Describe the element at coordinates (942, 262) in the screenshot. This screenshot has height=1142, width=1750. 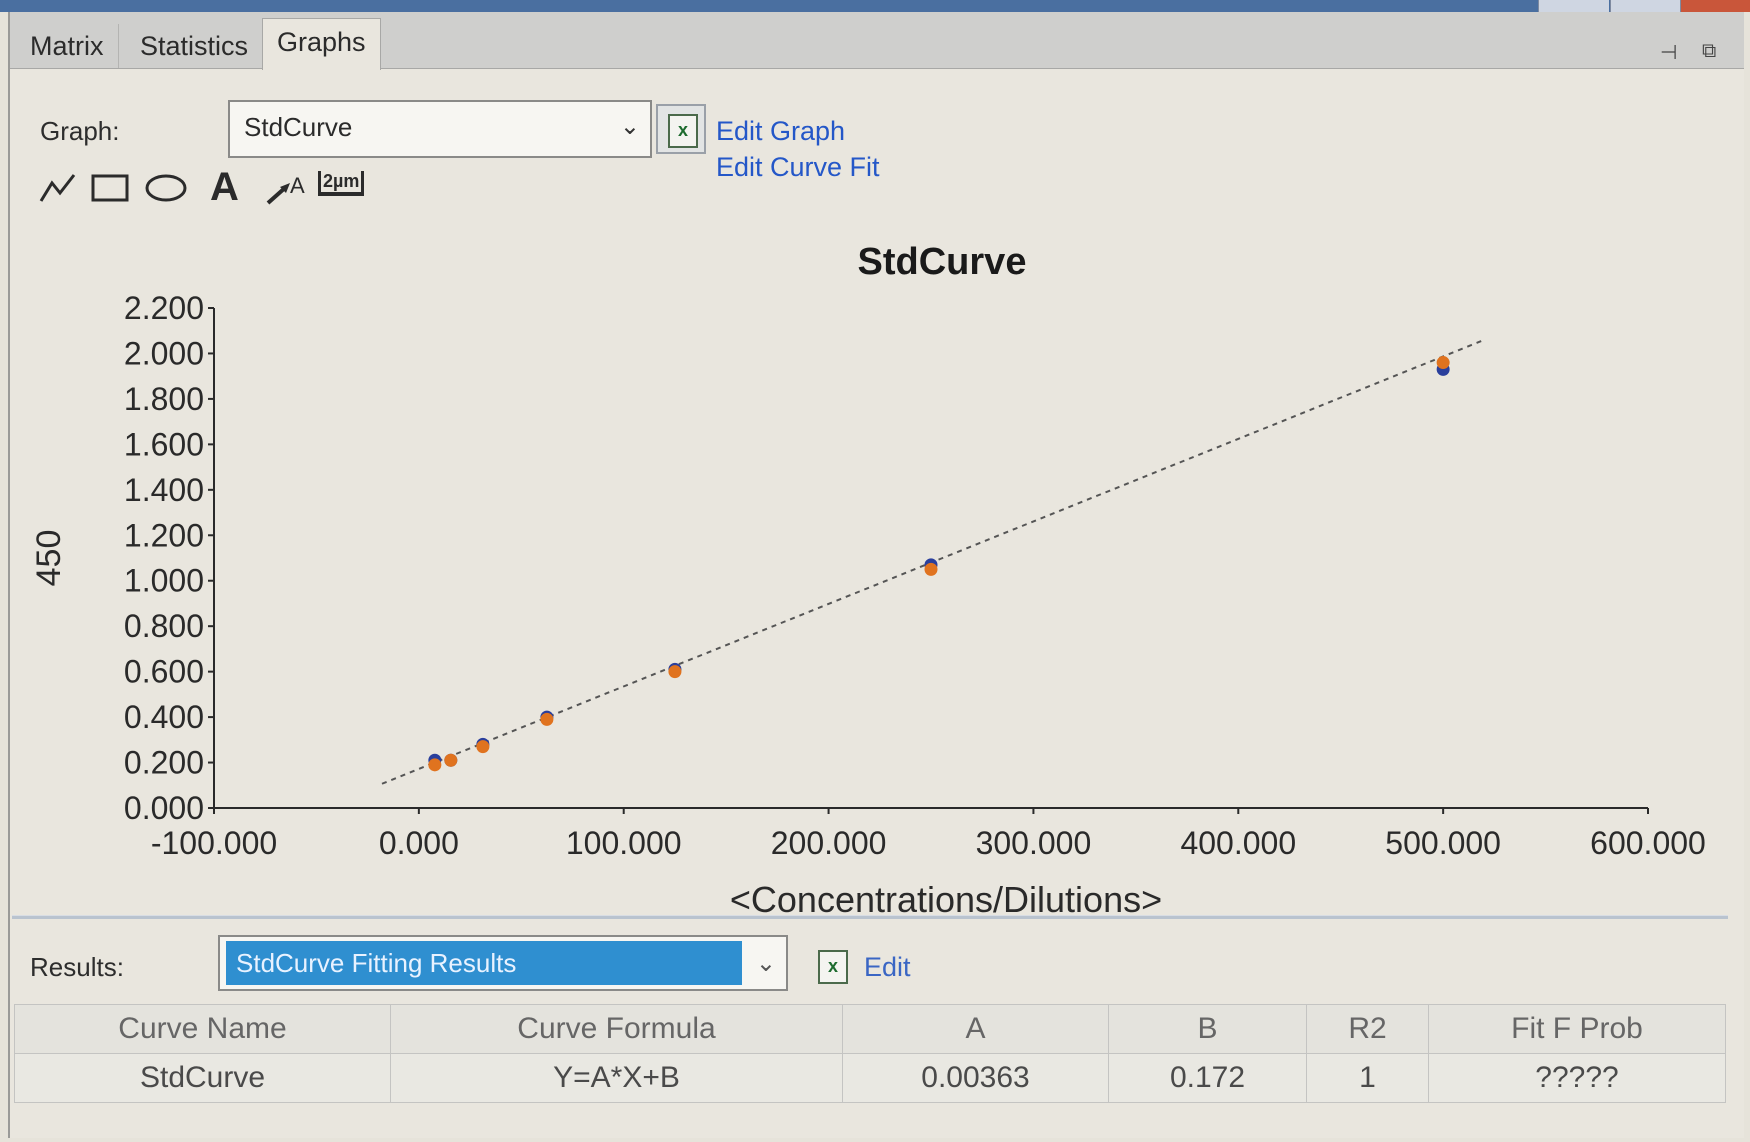
I see `chart-title: StdCurve` at that location.